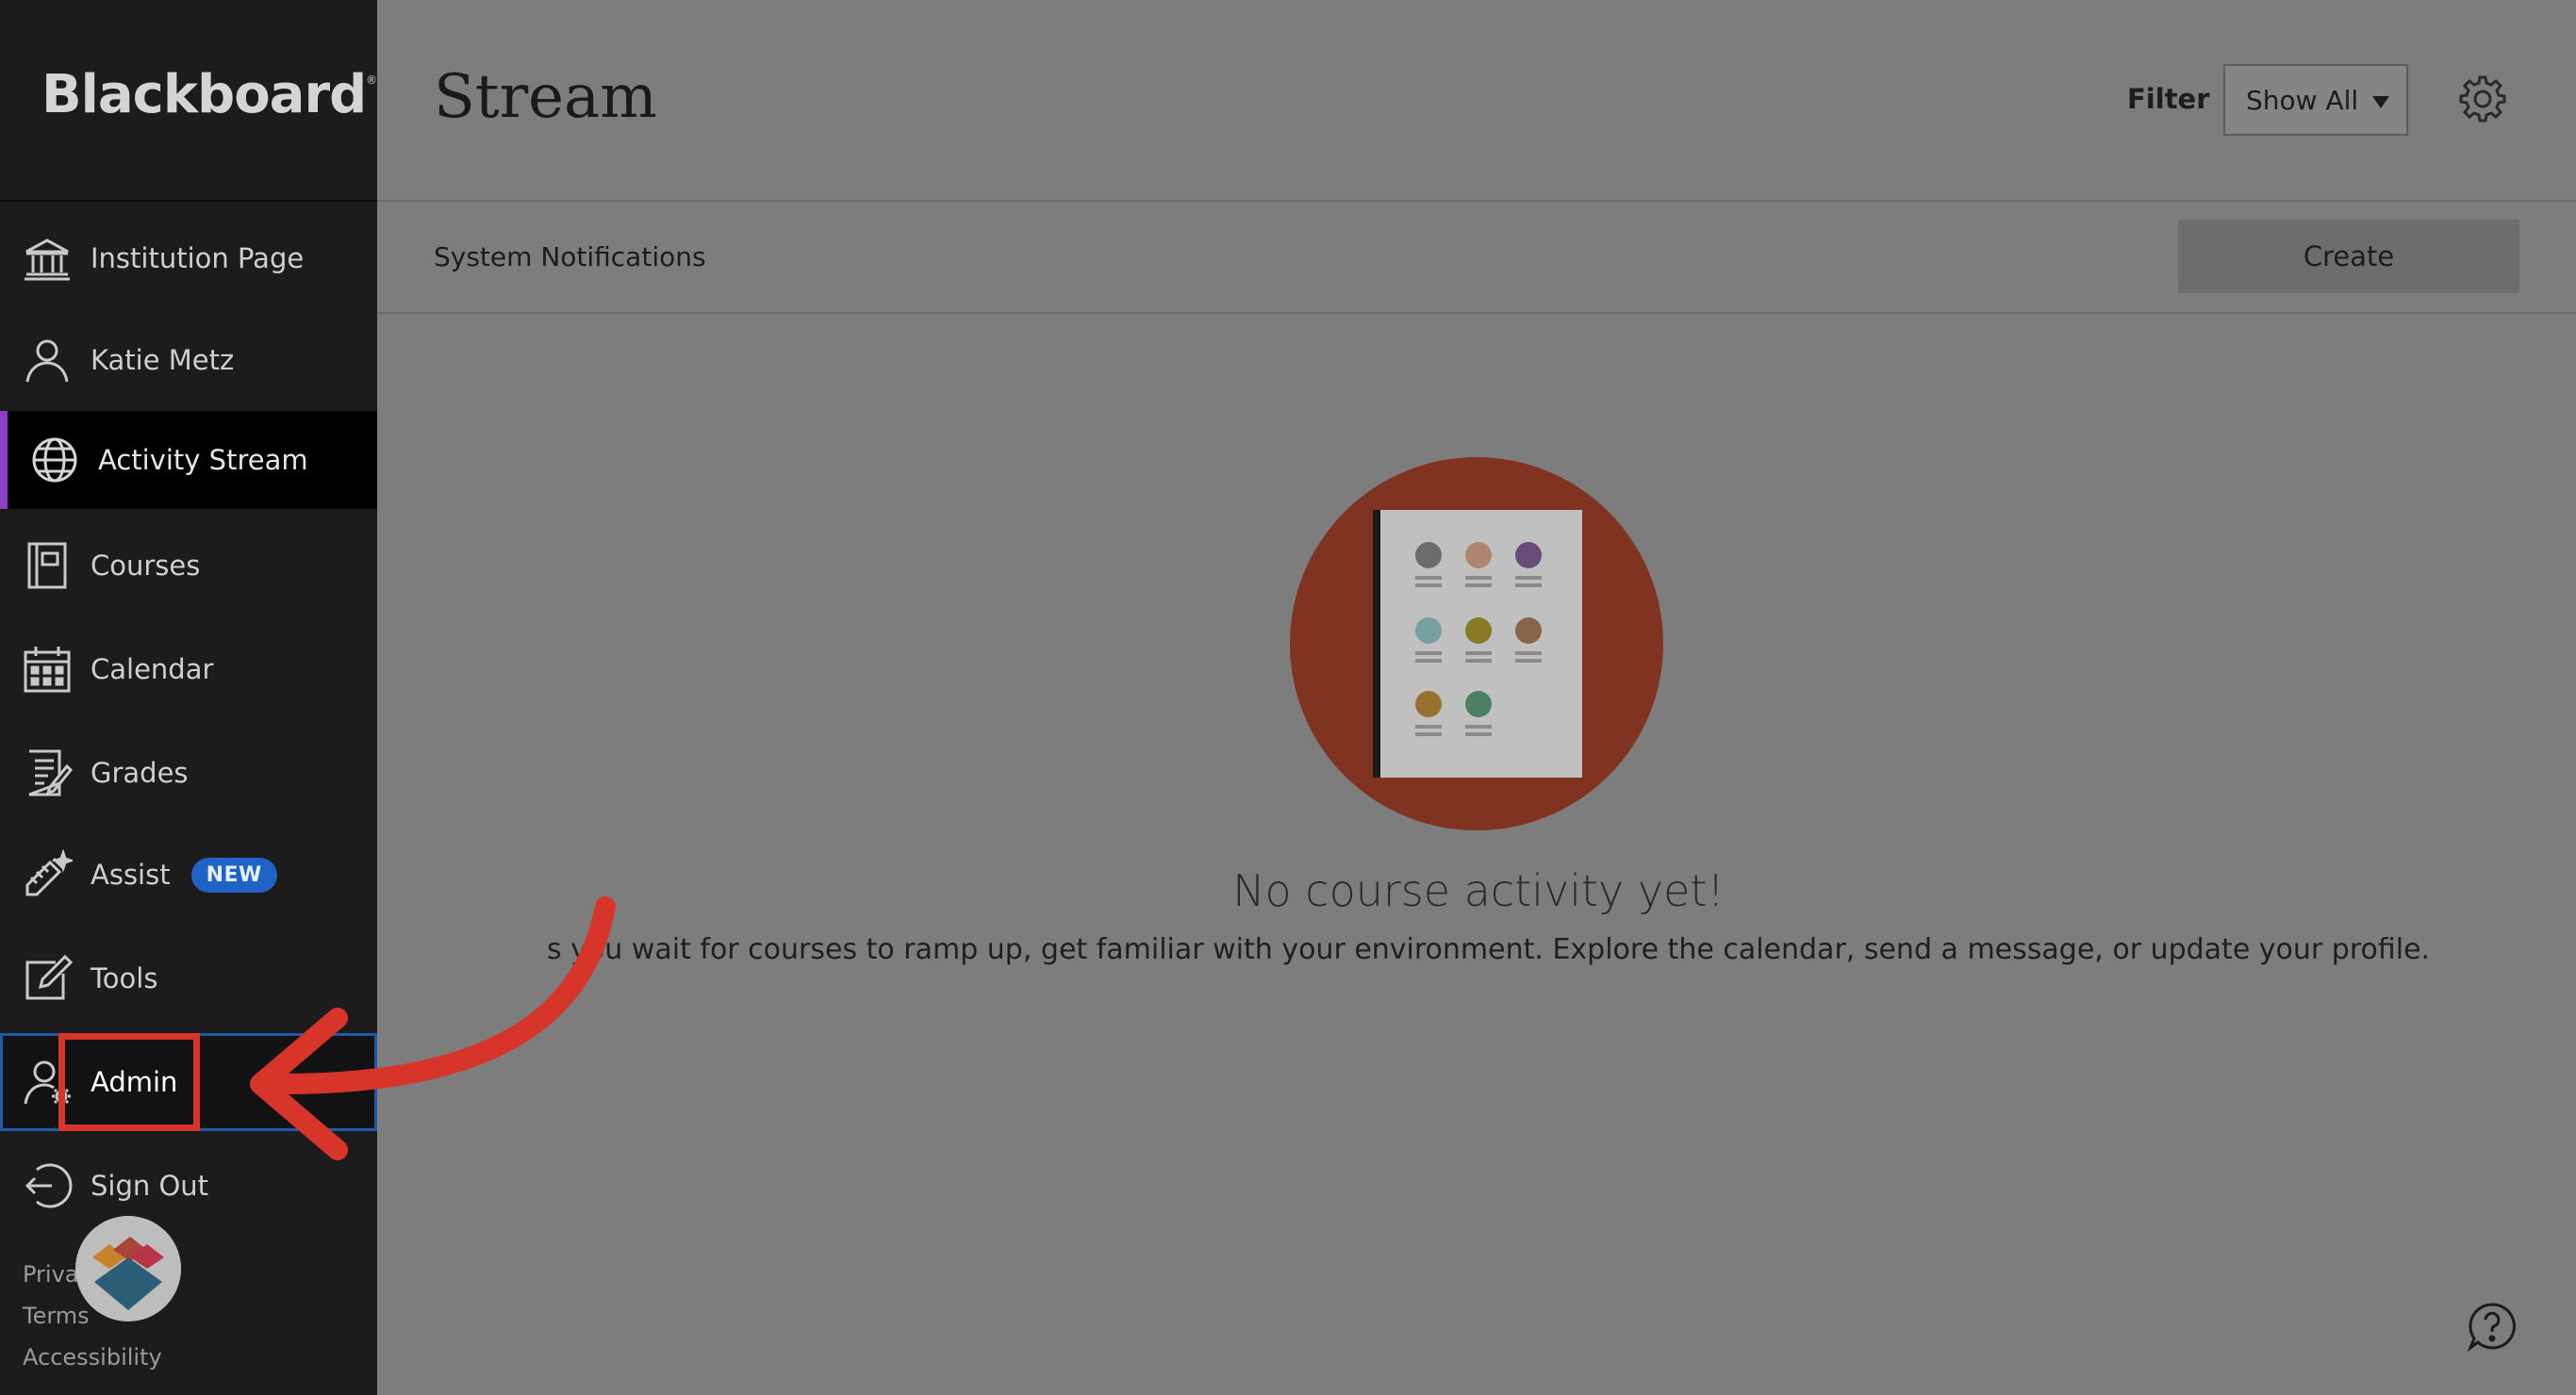 This screenshot has width=2576, height=1395. Describe the element at coordinates (545, 97) in the screenshot. I see `page-title: Stream` at that location.